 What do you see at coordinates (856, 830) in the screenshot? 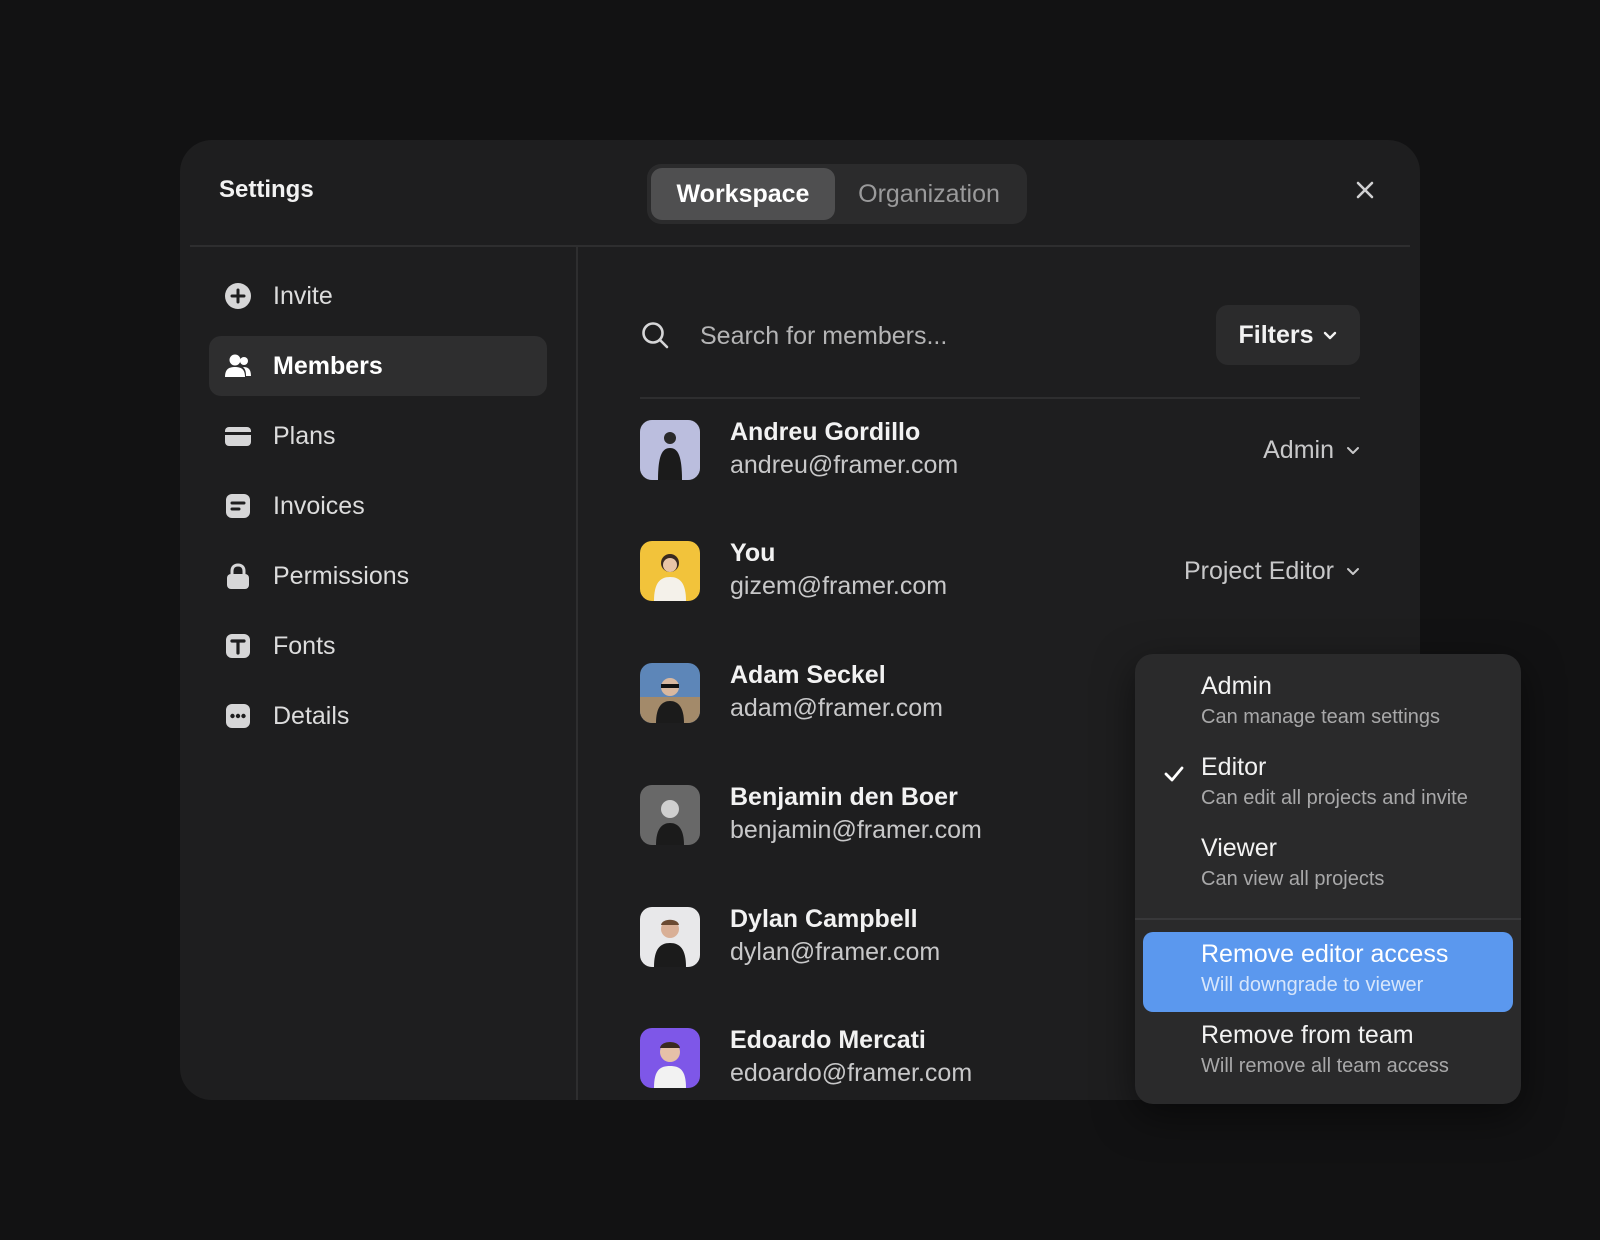
I see `member-email: benjamin@framer.com` at bounding box center [856, 830].